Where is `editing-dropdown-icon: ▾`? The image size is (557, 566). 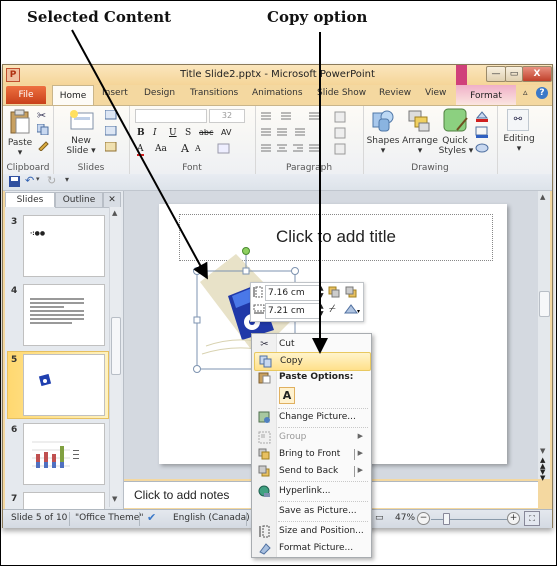
editing-dropdown-icon: ▾ is located at coordinates (519, 149).